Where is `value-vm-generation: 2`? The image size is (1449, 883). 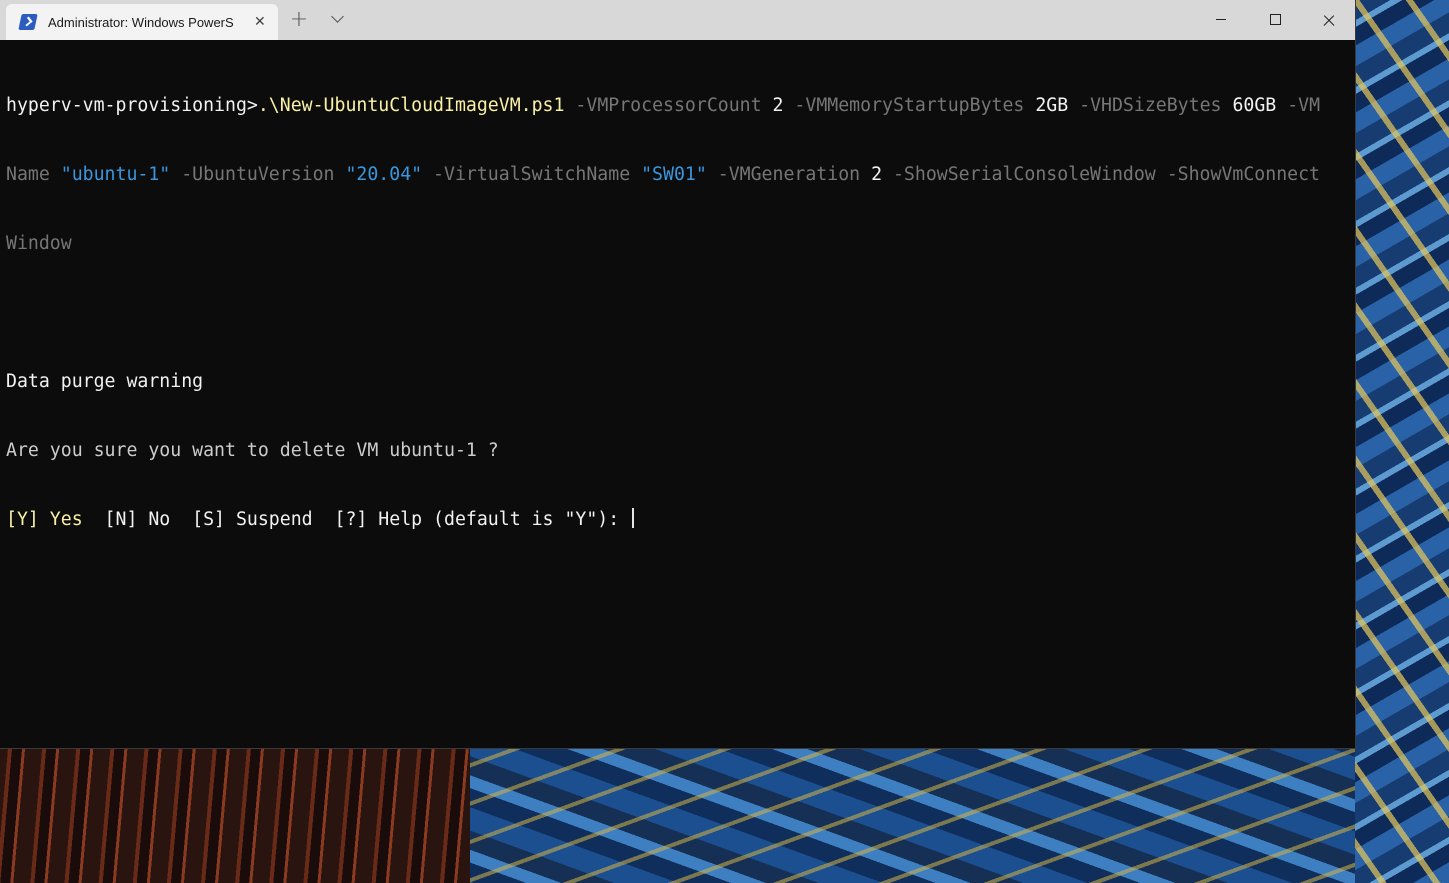
value-vm-generation: 2 is located at coordinates (877, 174).